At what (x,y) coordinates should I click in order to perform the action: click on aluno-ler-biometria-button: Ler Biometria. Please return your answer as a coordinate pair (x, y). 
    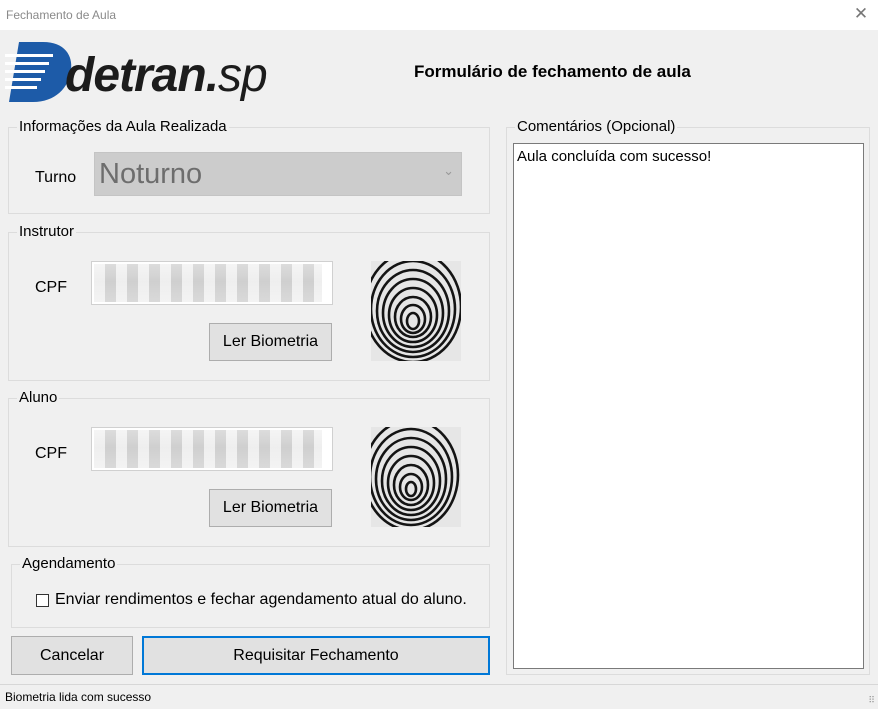
    Looking at the image, I should click on (270, 508).